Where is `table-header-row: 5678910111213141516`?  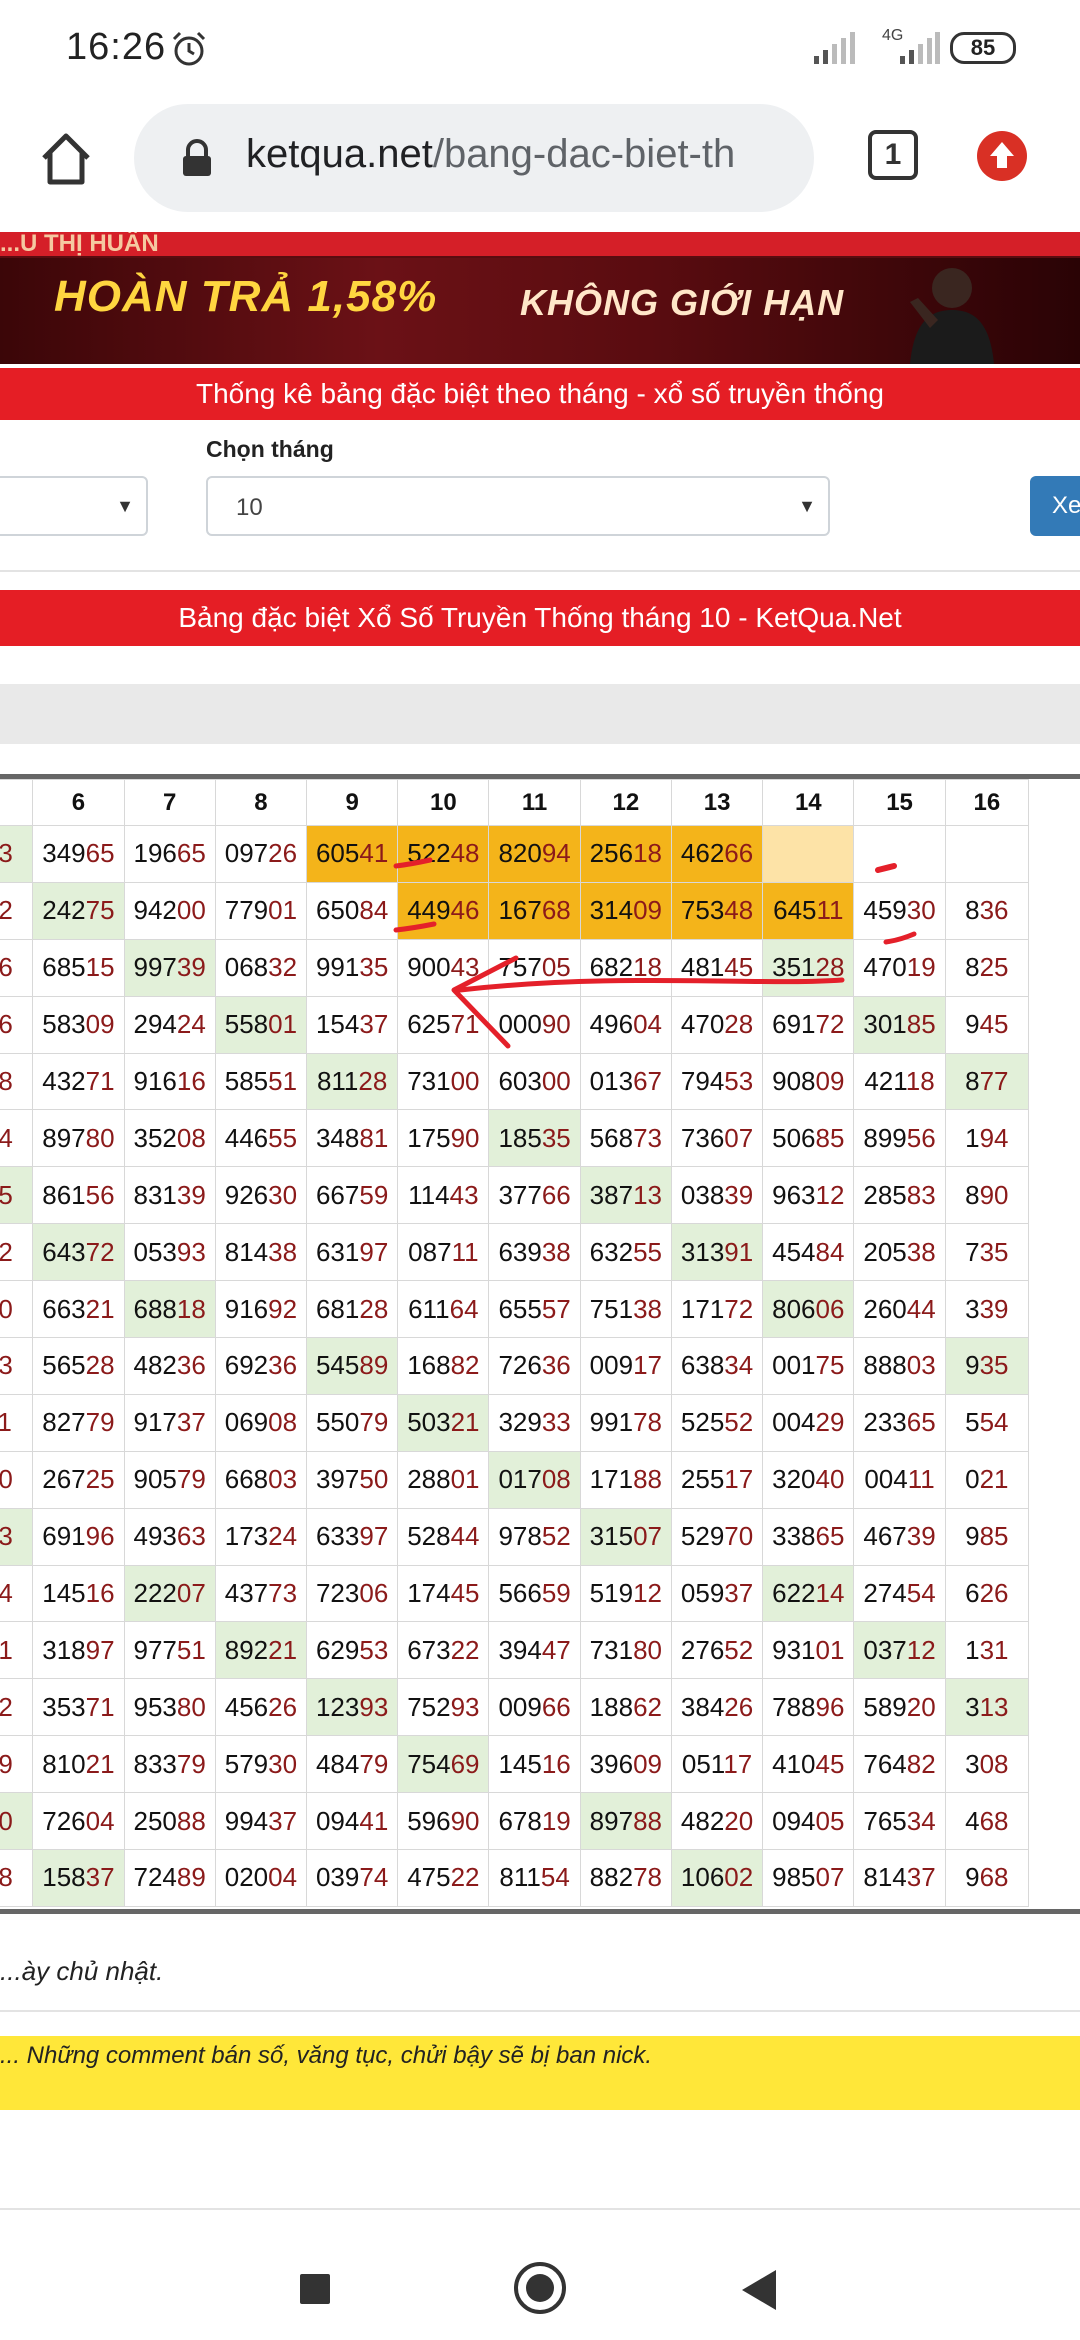 table-header-row: 5678910111213141516 is located at coordinates (515, 802).